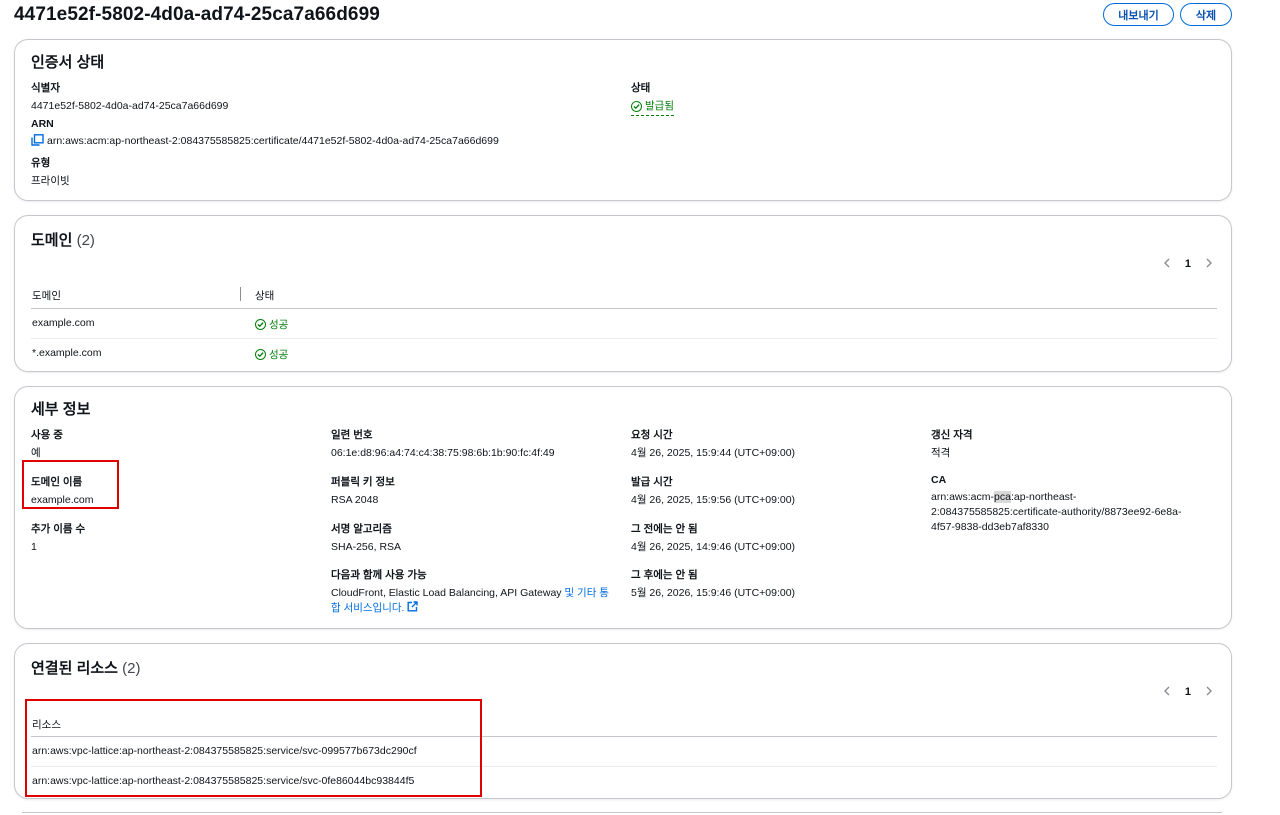 The height and width of the screenshot is (815, 1280). Describe the element at coordinates (366, 538) in the screenshot. I see `signature-field: 서명 알고리즘 SHA-256, RSA` at that location.